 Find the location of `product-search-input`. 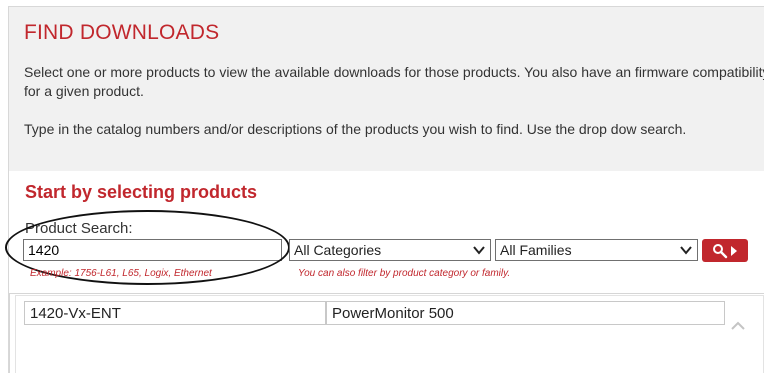

product-search-input is located at coordinates (152, 250).